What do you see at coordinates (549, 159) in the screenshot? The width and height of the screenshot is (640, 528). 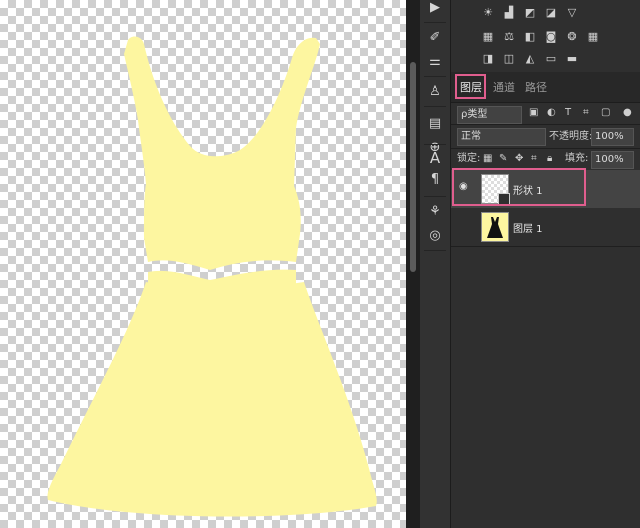 I see `lock-all-icon: 🔒︎` at bounding box center [549, 159].